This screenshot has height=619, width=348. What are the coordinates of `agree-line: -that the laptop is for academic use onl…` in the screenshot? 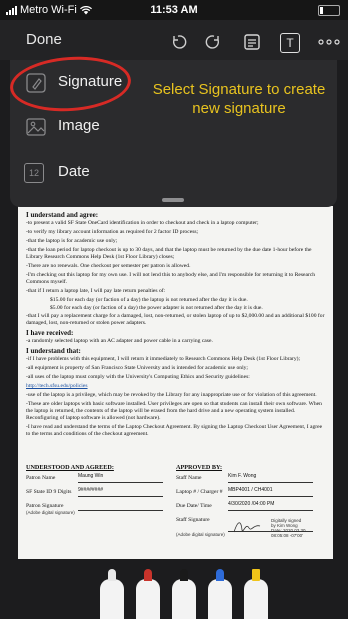 It's located at (72, 241).